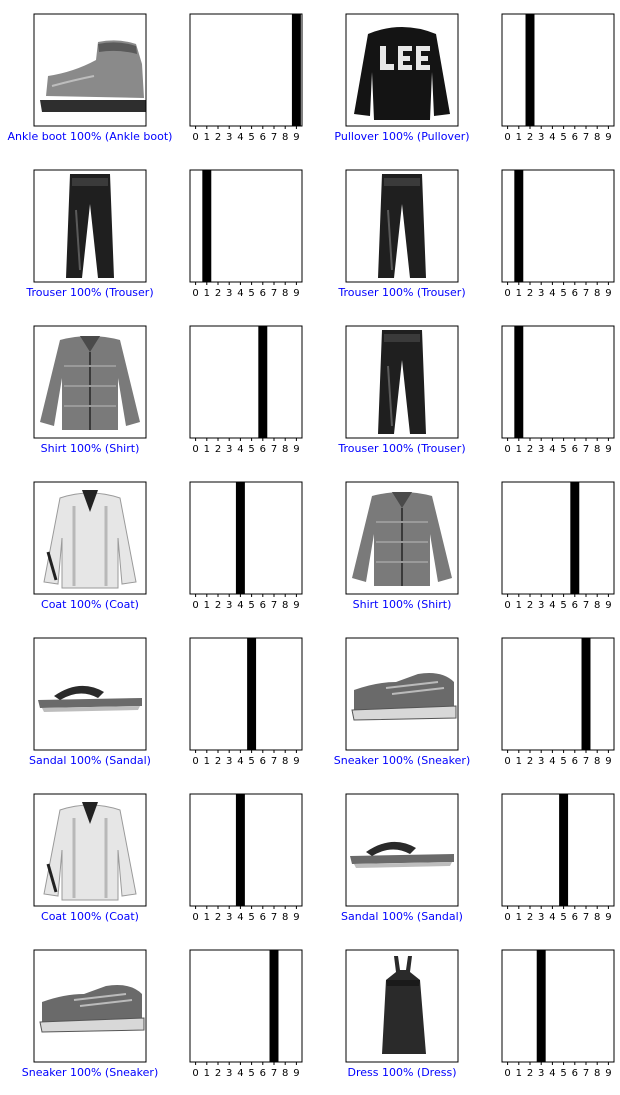  What do you see at coordinates (402, 1014) in the screenshot?
I see `image-panel: Dress 100% (Dress)` at bounding box center [402, 1014].